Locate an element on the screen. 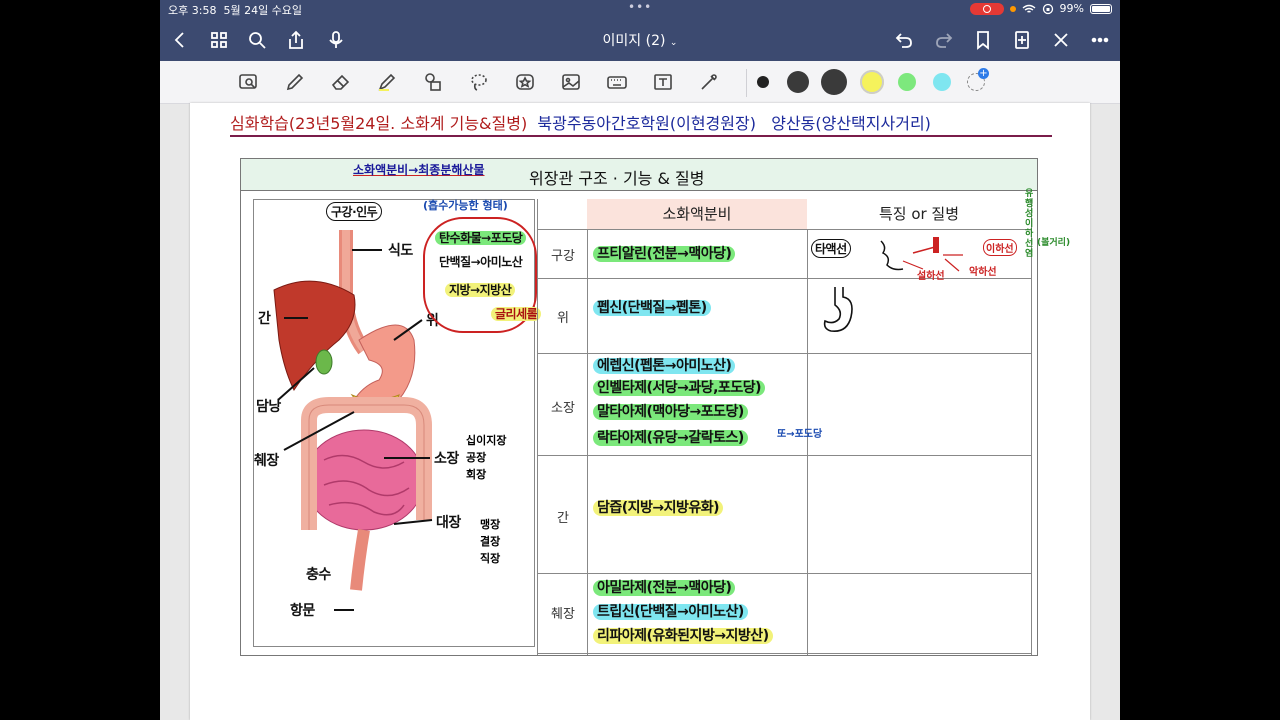 This screenshot has height=720, width=1280. bookmark-button is located at coordinates (983, 40).